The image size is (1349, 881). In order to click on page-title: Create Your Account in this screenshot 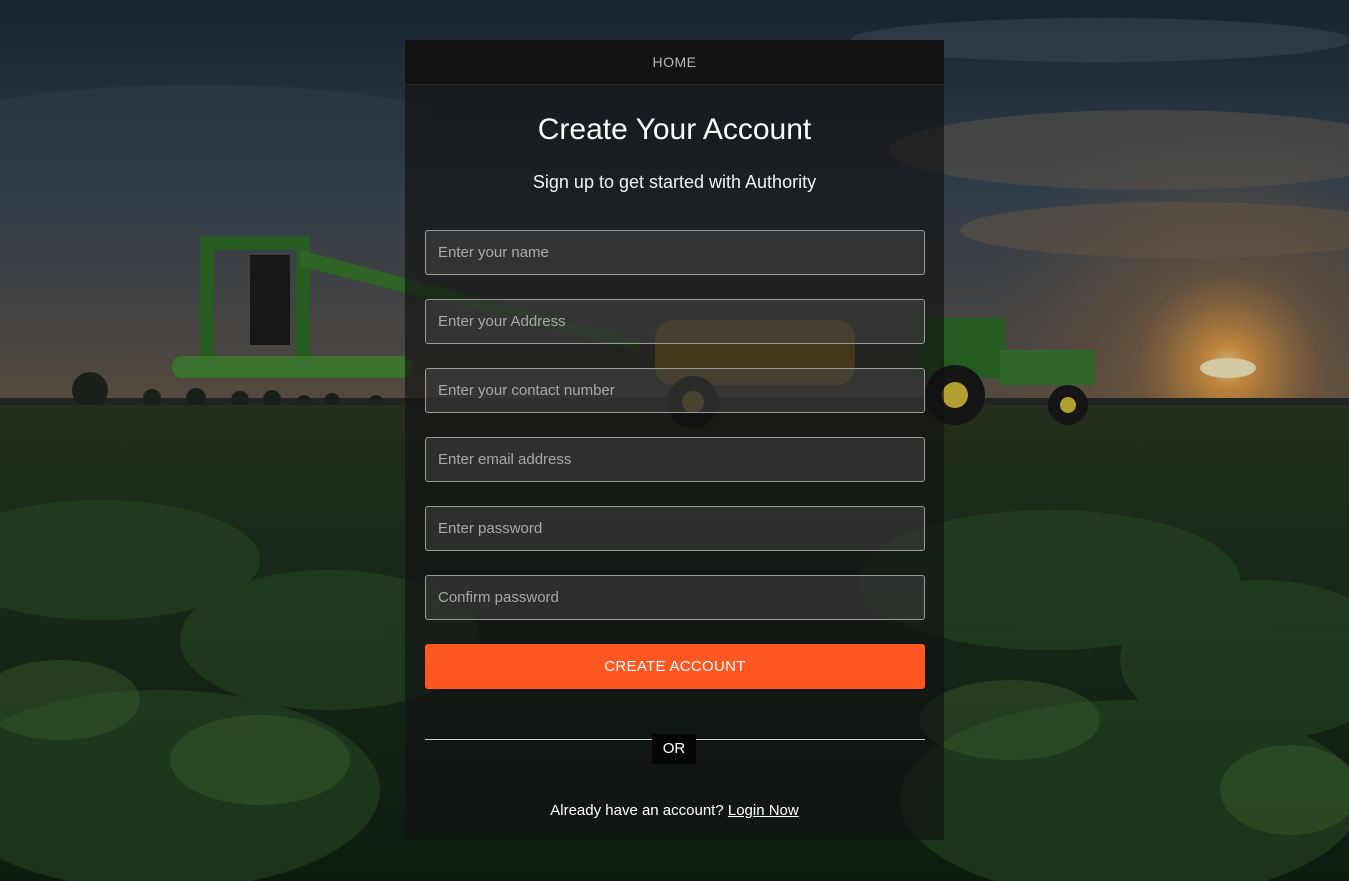, I will do `click(674, 129)`.